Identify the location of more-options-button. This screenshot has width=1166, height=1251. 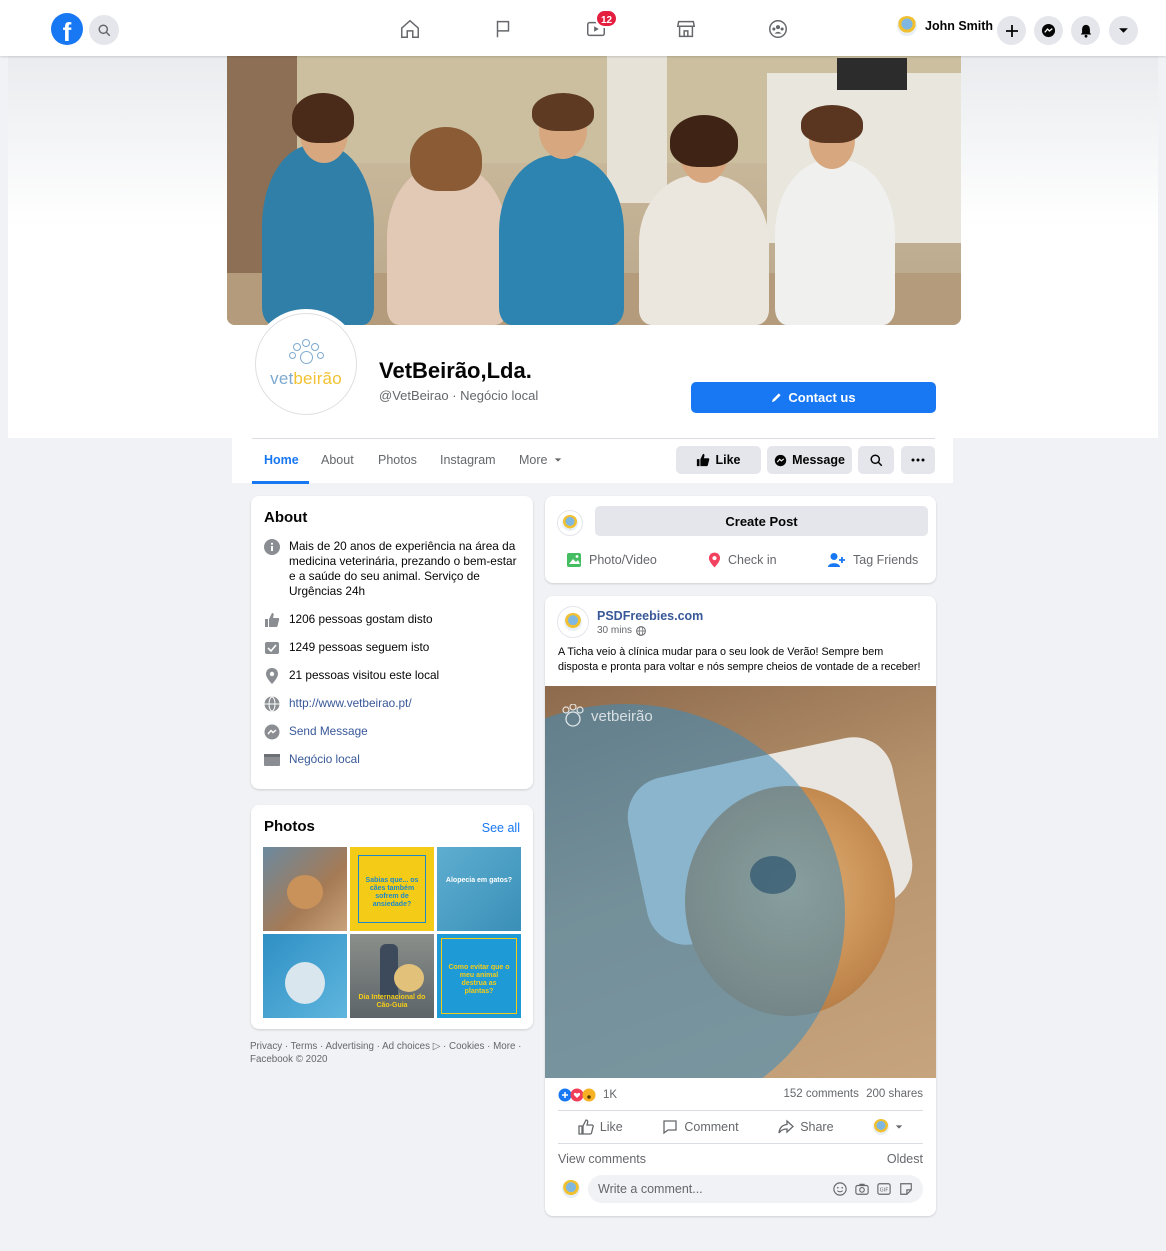
(918, 460).